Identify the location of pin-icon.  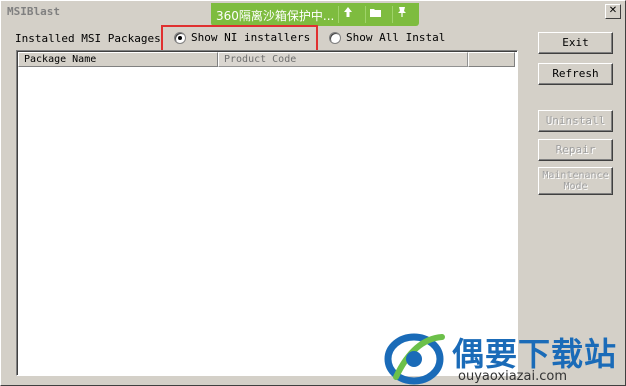
(401, 14).